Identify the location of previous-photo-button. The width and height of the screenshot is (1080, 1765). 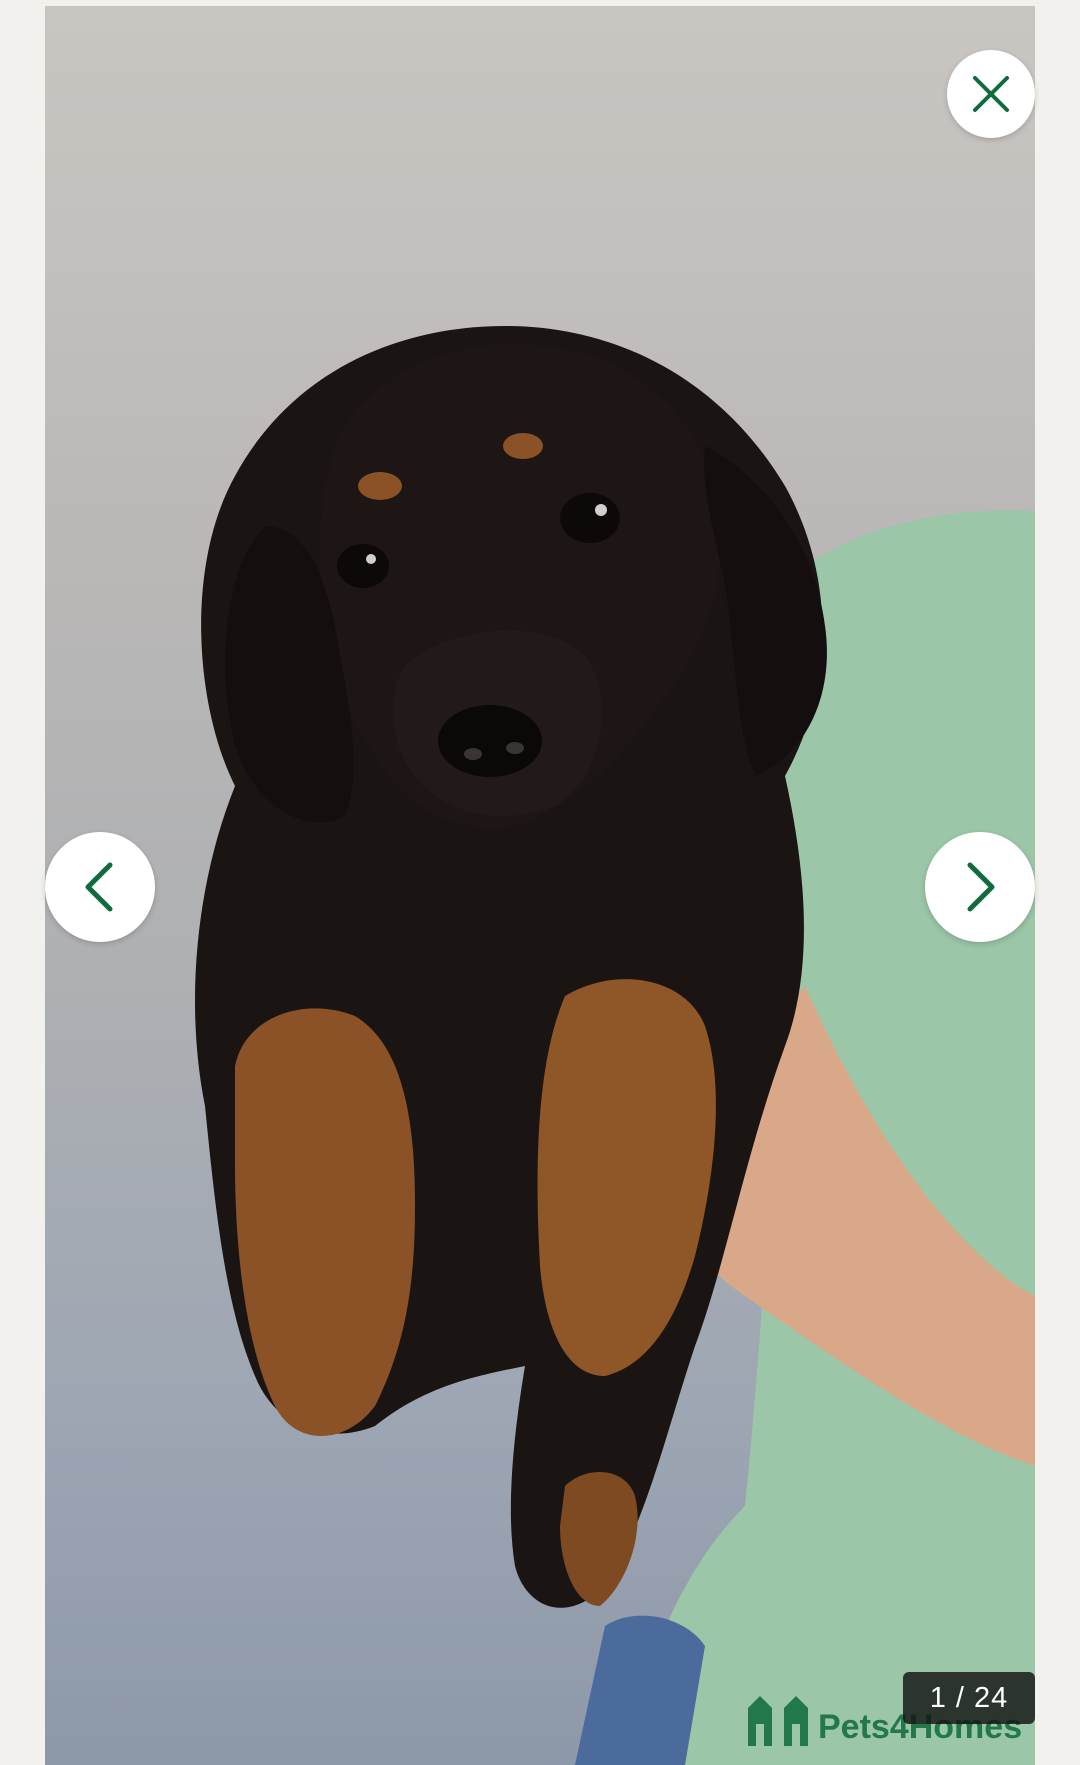
(100, 887).